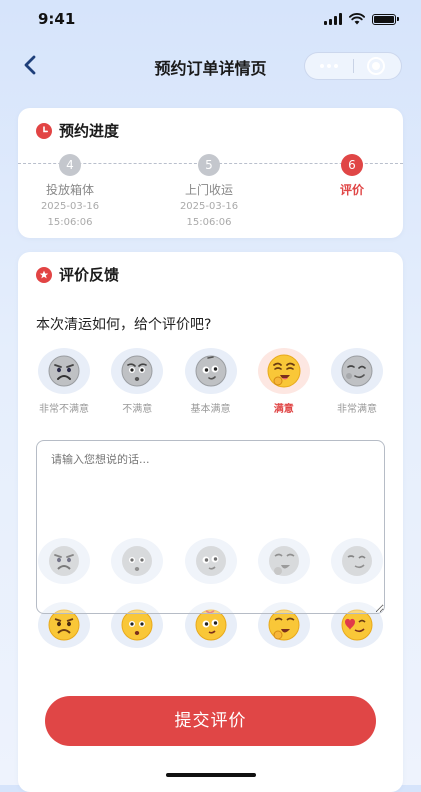 The width and height of the screenshot is (421, 792). Describe the element at coordinates (333, 19) in the screenshot. I see `cellular-signal-icon` at that location.